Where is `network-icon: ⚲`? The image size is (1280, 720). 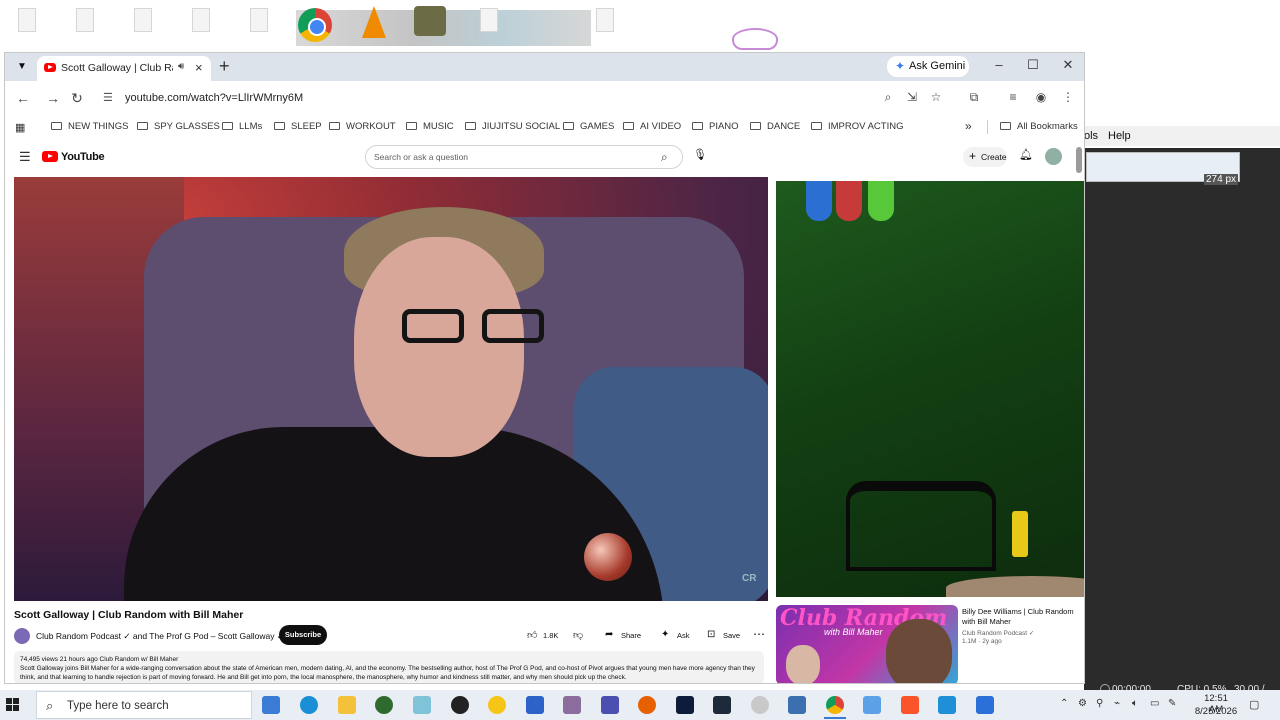 network-icon: ⚲ is located at coordinates (1099, 703).